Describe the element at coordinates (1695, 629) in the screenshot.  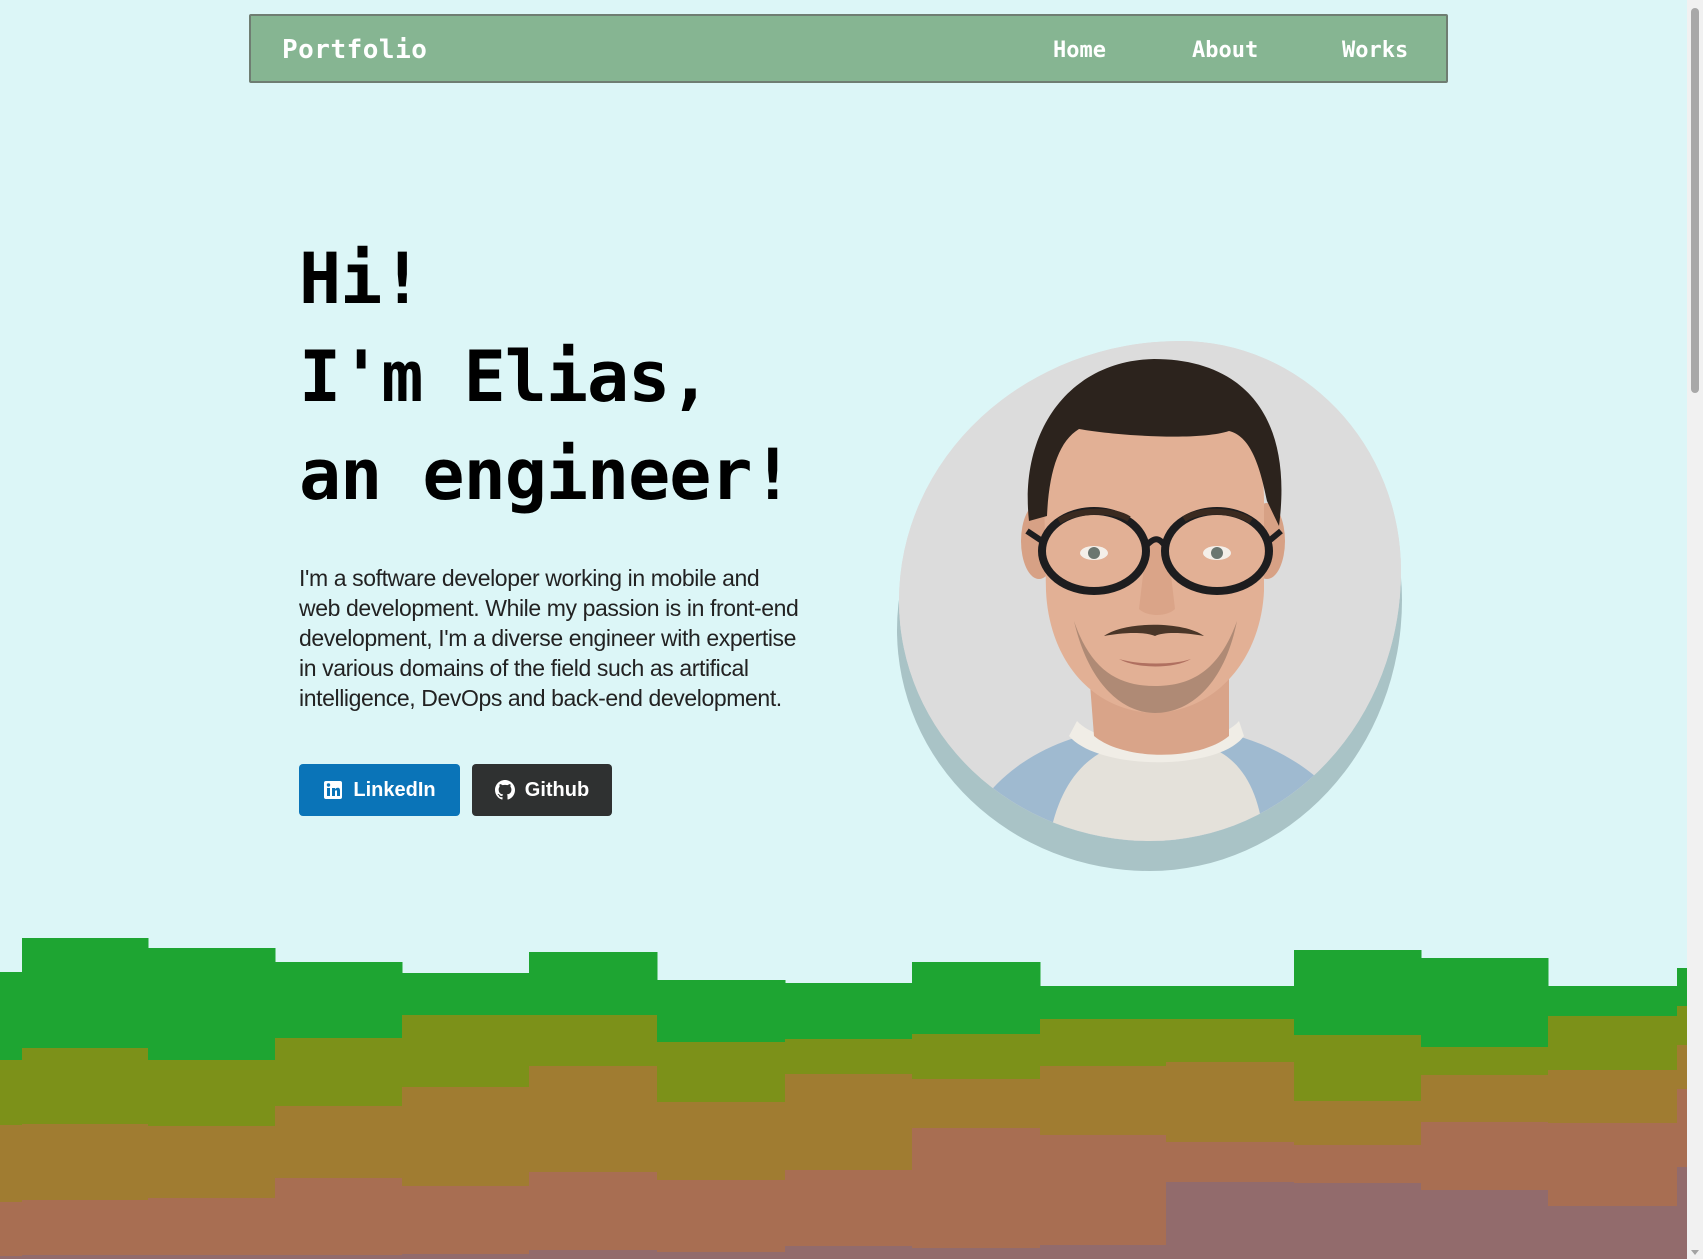
I see `vertical-scrollbar` at that location.